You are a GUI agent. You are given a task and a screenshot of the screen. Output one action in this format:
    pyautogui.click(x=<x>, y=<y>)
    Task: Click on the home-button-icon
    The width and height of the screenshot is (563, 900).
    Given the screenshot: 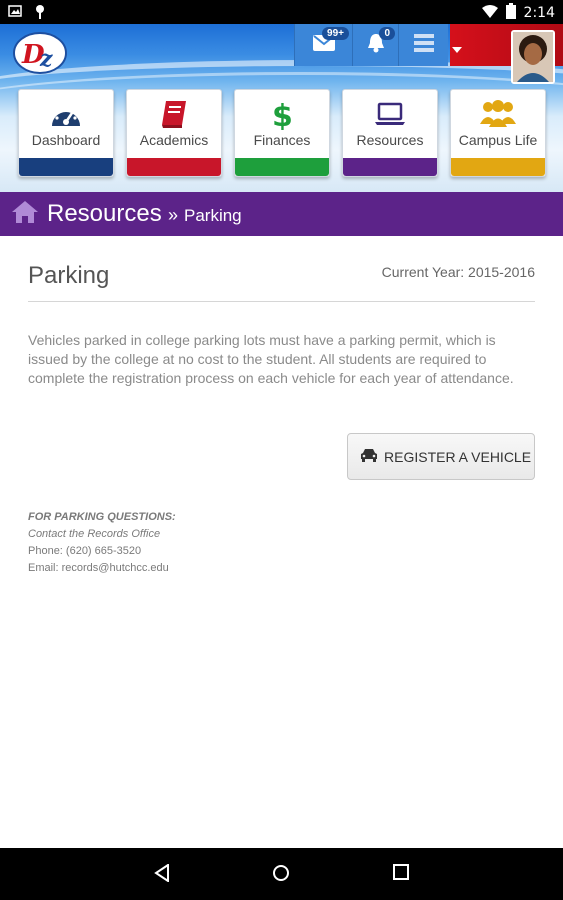 What is the action you would take?
    pyautogui.click(x=281, y=875)
    